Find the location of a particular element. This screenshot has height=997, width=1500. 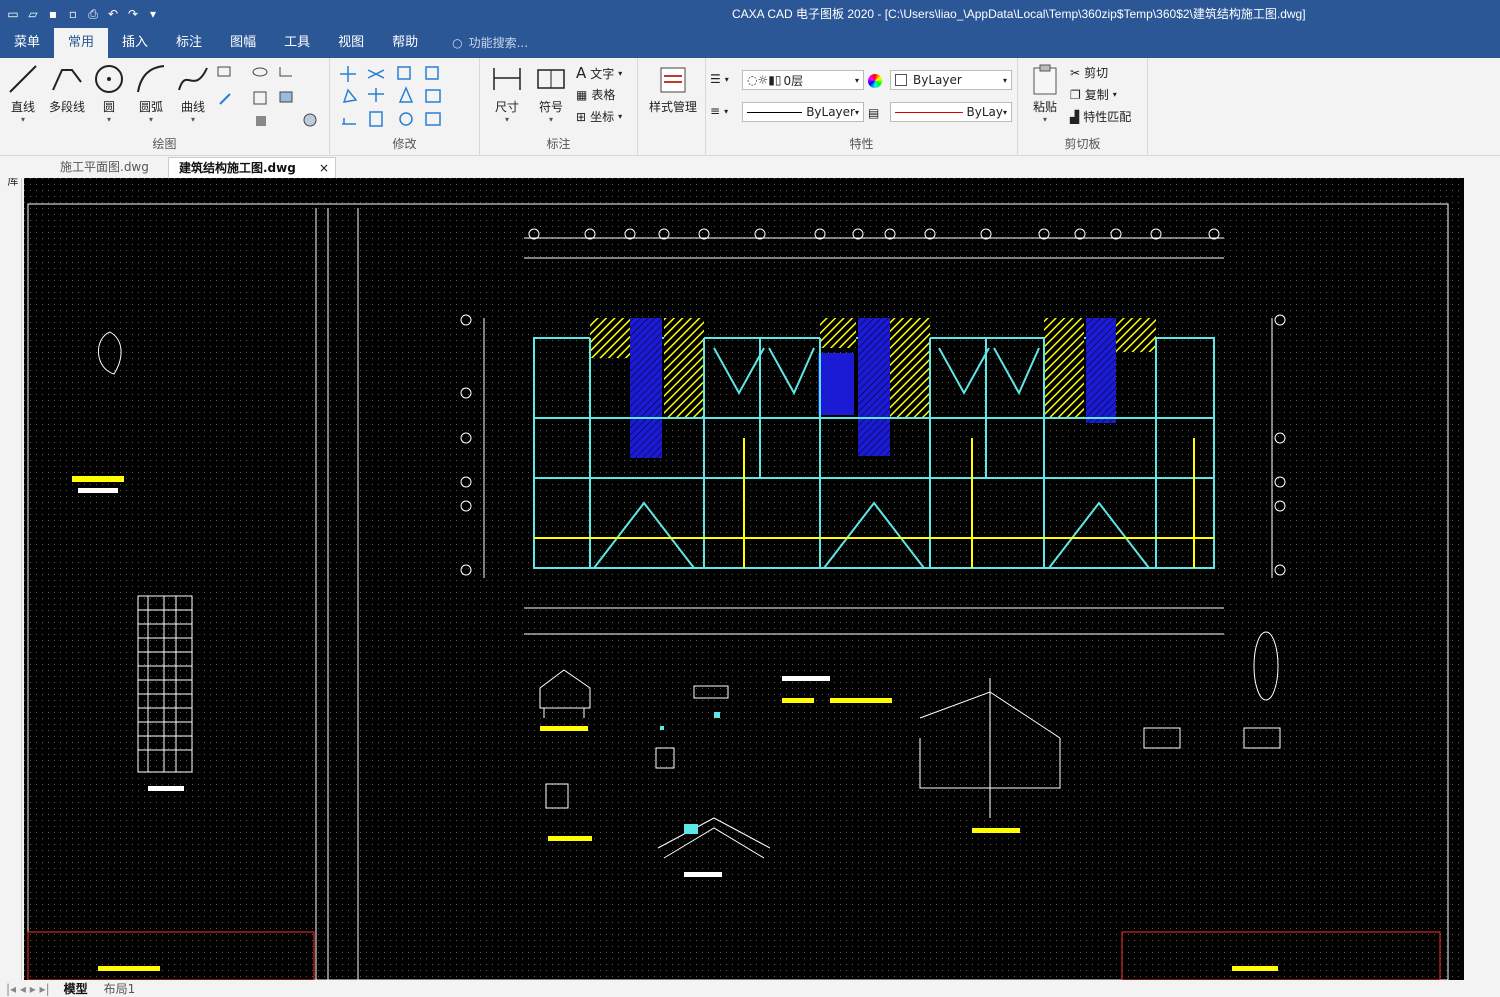

printer-layer-icon: ▯ is located at coordinates (778, 80).